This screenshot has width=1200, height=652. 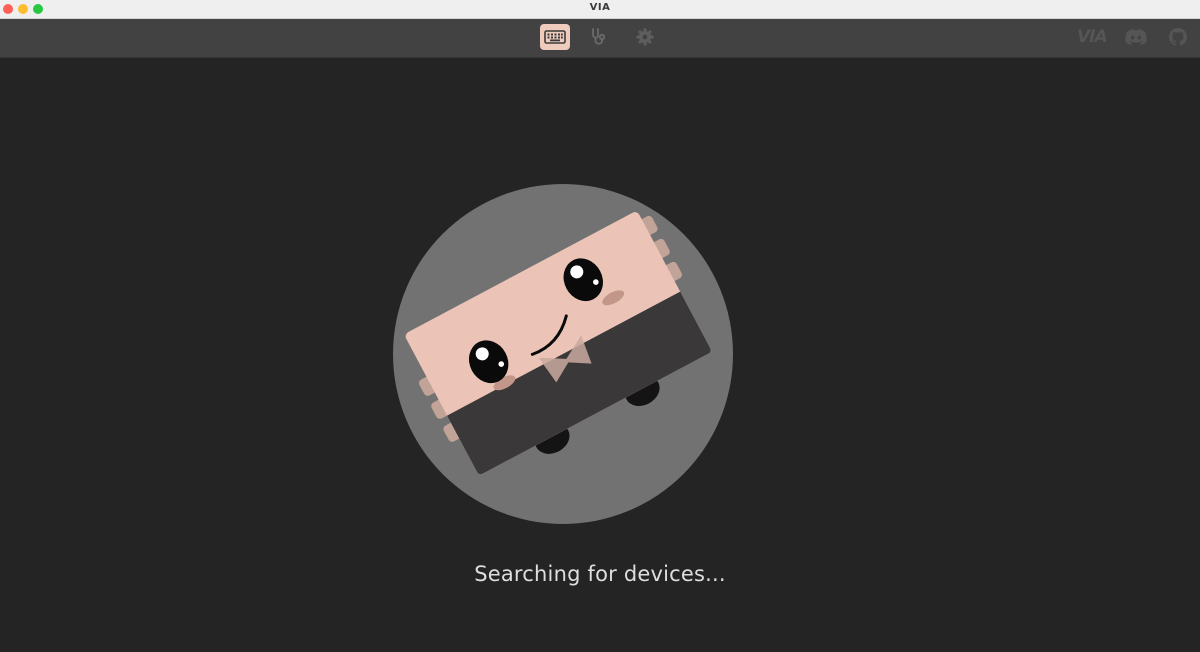 I want to click on via-logo-icon: VIA, so click(x=1092, y=37).